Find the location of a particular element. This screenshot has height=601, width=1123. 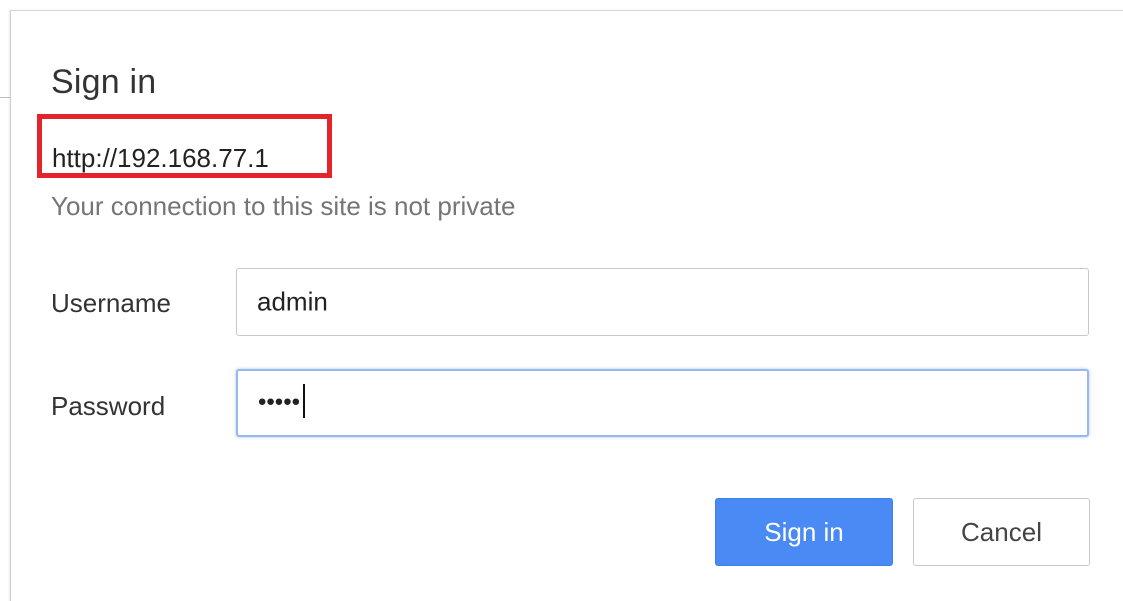

password-label: Password is located at coordinates (108, 406).